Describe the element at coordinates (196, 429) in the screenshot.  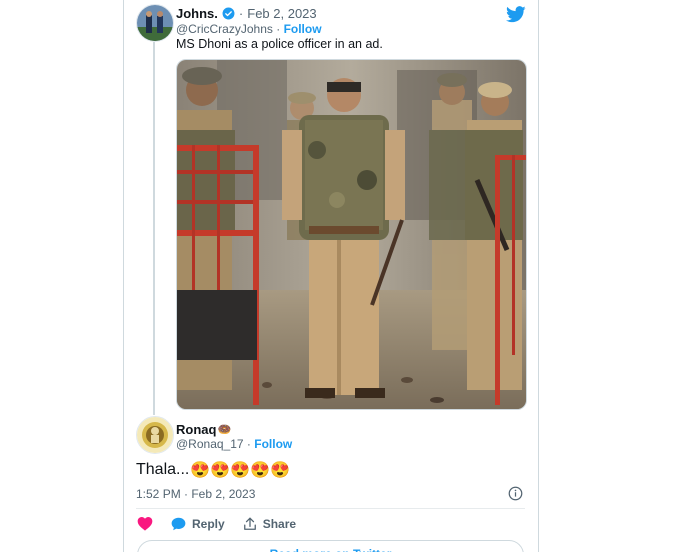
I see `reply-author-name: Ronaq` at that location.